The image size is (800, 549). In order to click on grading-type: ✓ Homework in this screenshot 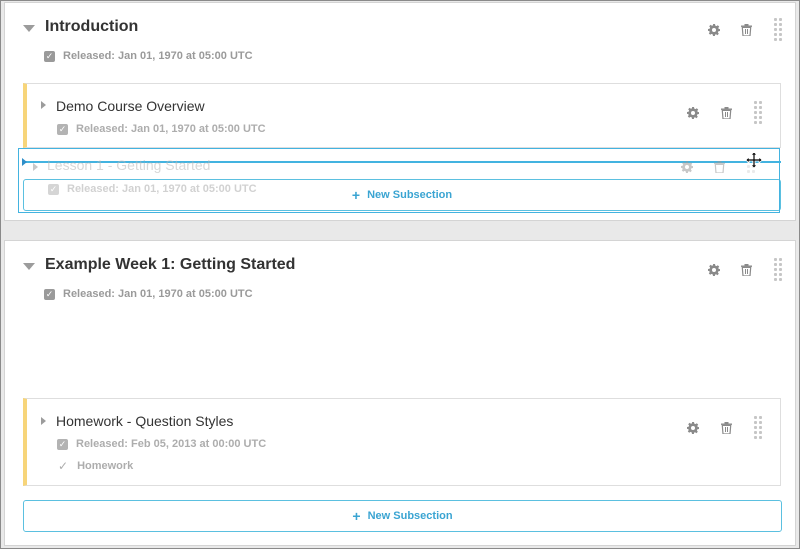, I will do `click(95, 466)`.